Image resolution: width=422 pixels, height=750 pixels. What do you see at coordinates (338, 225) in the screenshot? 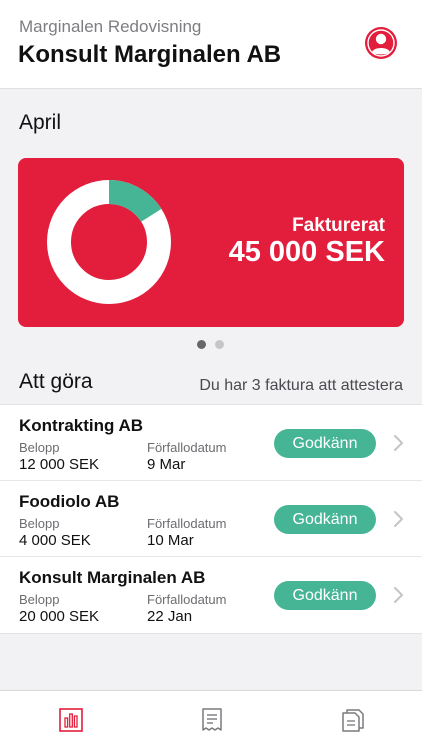
I see `invoiced-label: Fakturerat` at bounding box center [338, 225].